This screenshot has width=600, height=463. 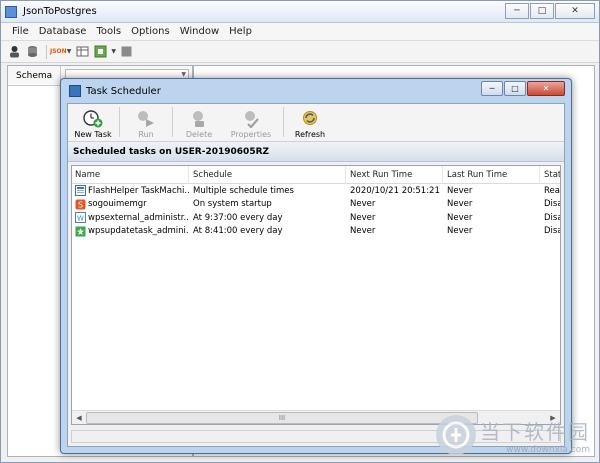 I want to click on watermark-url: www.downxia.com, so click(x=548, y=449).